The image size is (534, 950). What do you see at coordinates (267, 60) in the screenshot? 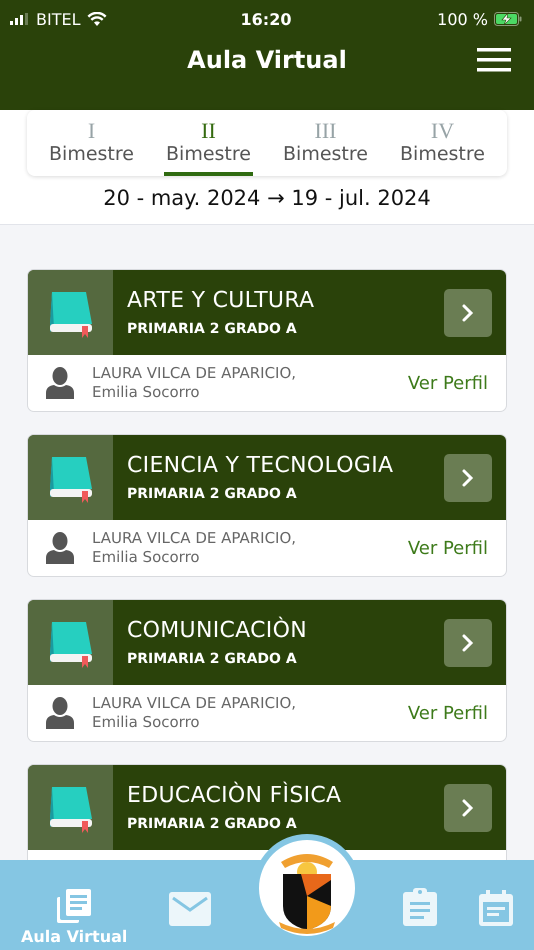
I see `app-title: Aula Virtual` at bounding box center [267, 60].